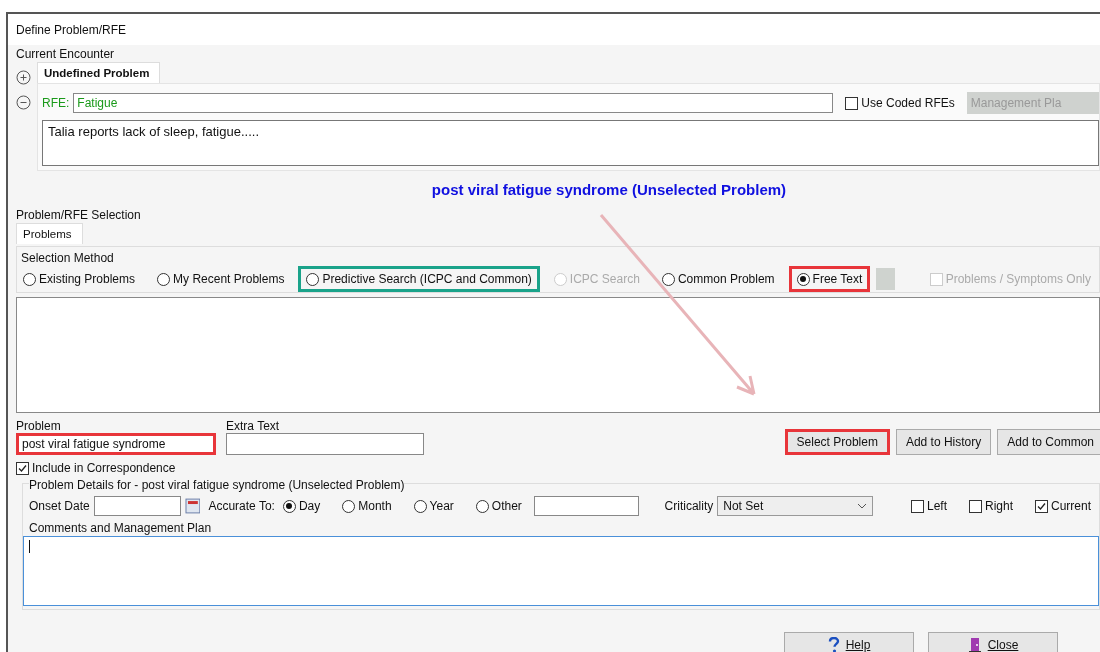 Image resolution: width=1100 pixels, height=652 pixels. Describe the element at coordinates (229, 279) in the screenshot. I see `radio-label: My Recent Problems` at that location.